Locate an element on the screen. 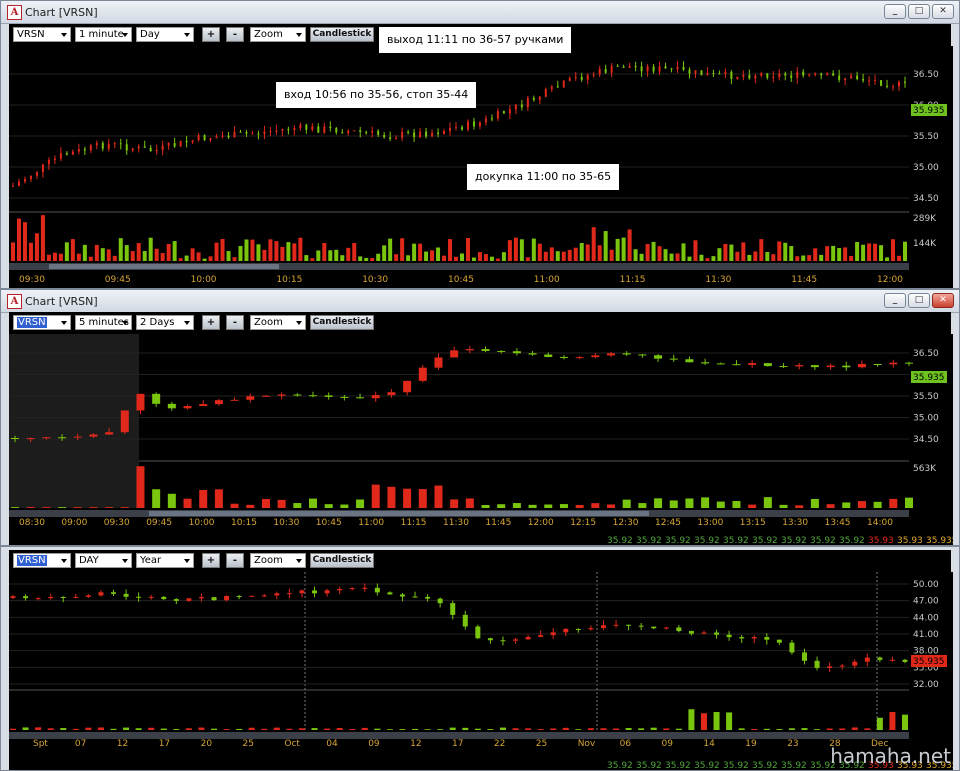  annotation-add: докупка 11:00 по 35-65 is located at coordinates (543, 177).